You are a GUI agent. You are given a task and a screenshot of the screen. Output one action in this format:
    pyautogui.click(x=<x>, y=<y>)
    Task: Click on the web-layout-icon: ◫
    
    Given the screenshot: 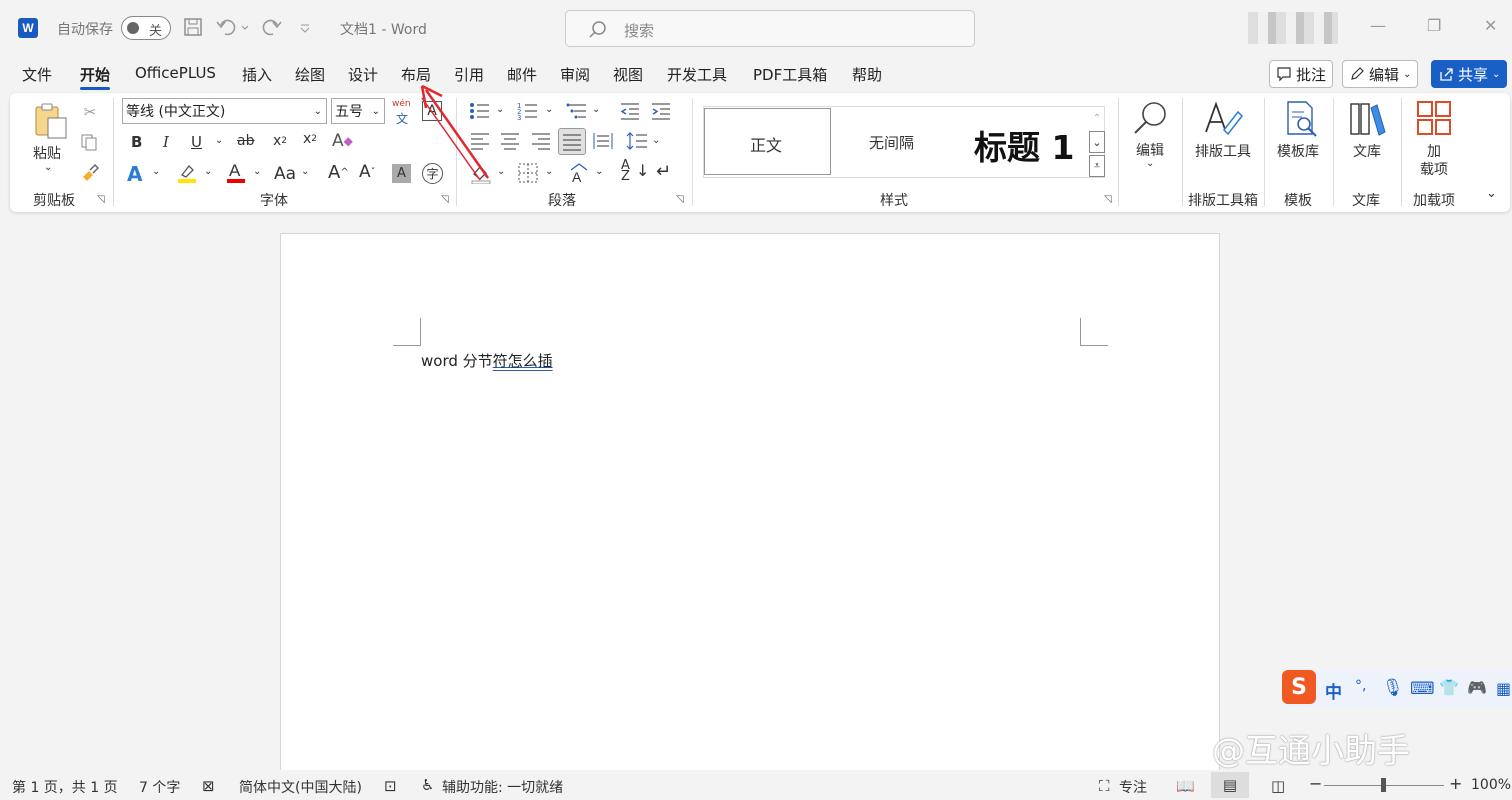 What is the action you would take?
    pyautogui.click(x=1278, y=786)
    